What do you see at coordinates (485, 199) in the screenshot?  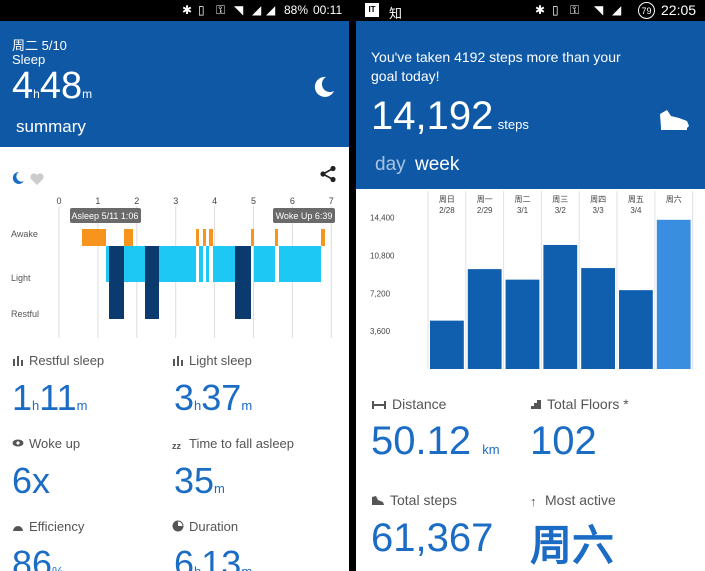 I see `x-day-label: 周一` at bounding box center [485, 199].